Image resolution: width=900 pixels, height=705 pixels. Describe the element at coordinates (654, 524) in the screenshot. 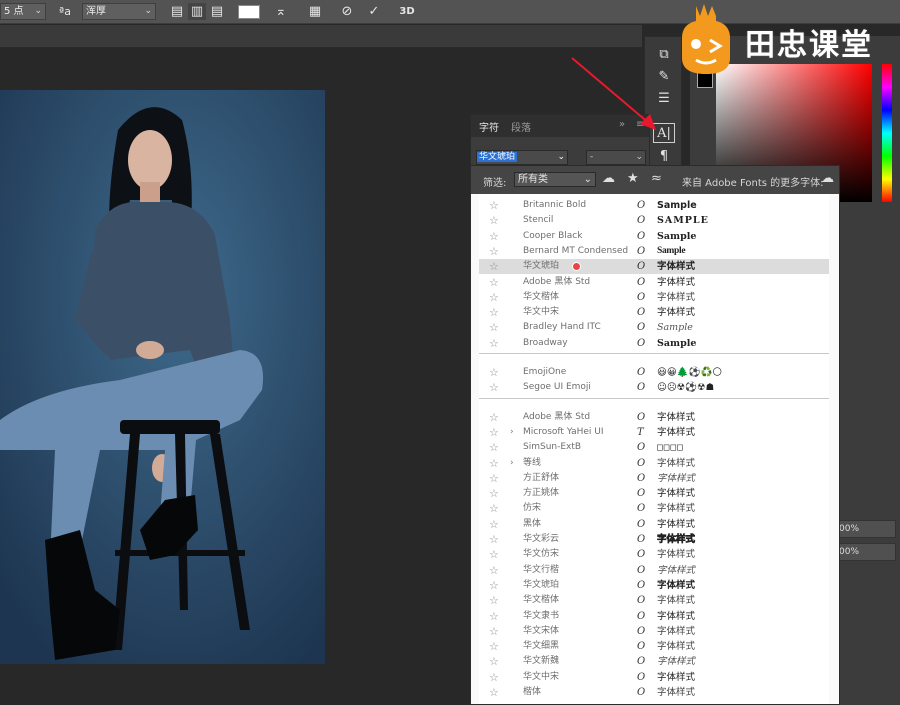

I see `font-list-item: ☆ 黑体 O 字体样式` at that location.